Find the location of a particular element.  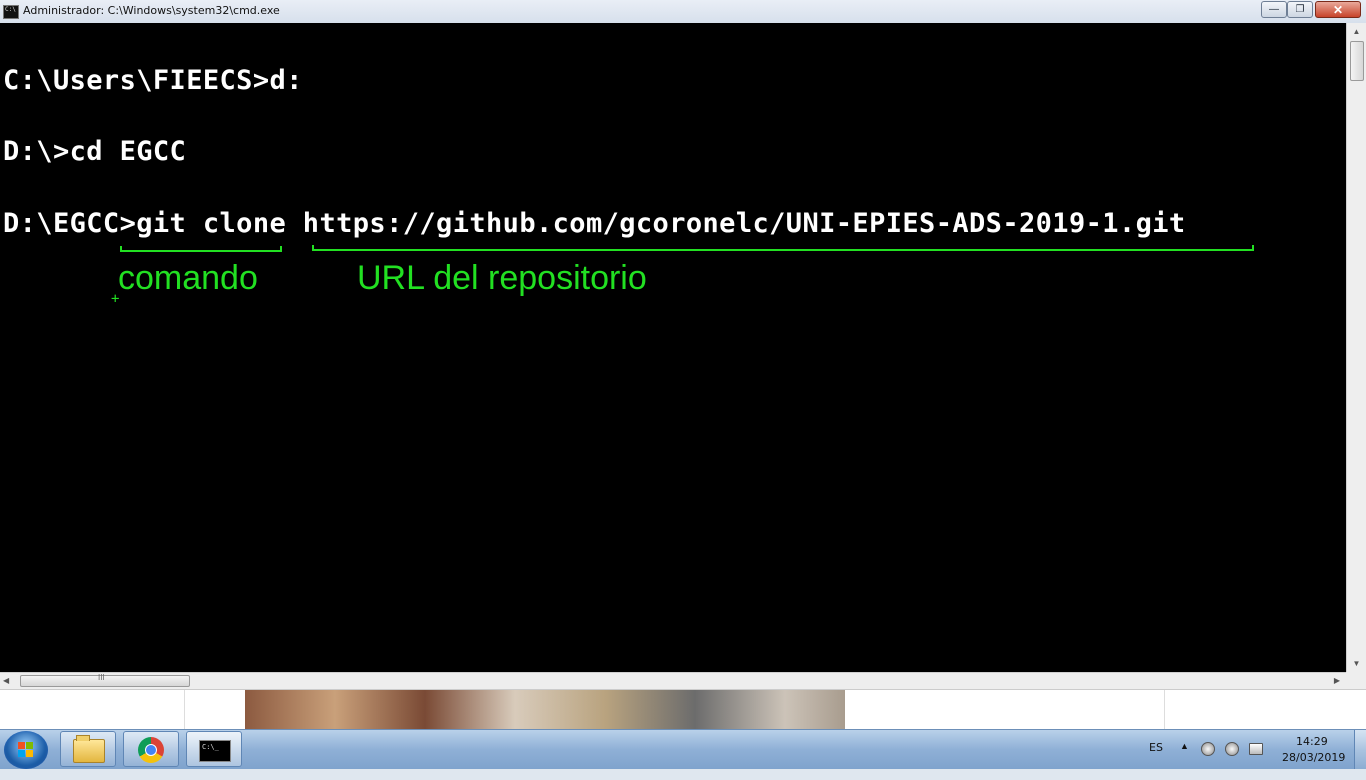

cmd-icon: C:\_ is located at coordinates (215, 751).